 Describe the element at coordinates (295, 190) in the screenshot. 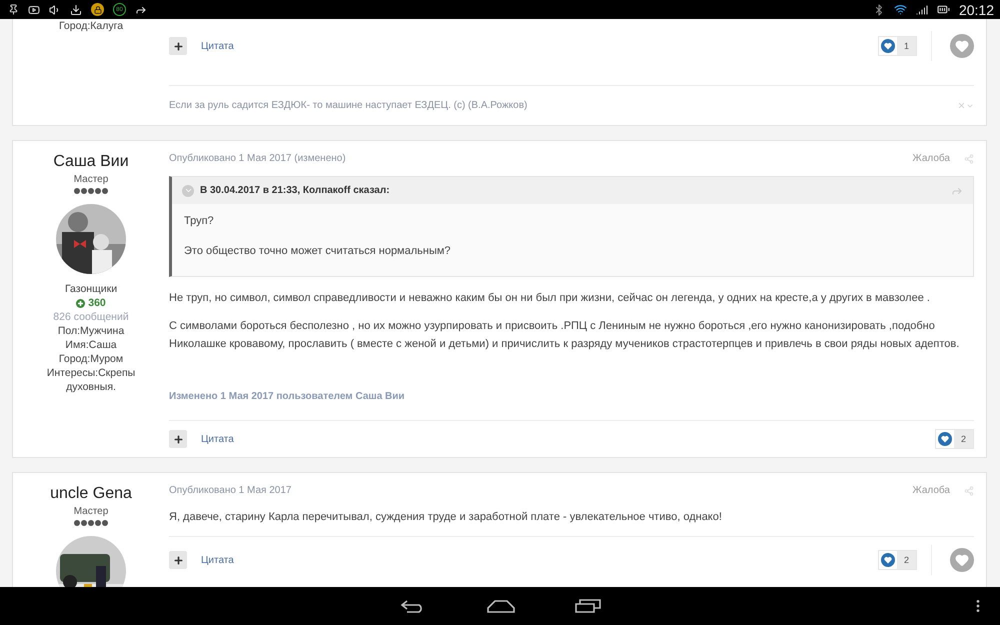

I see `quote-header: В 30.04.2017 в 21:33, Колпакоff сказал:` at that location.